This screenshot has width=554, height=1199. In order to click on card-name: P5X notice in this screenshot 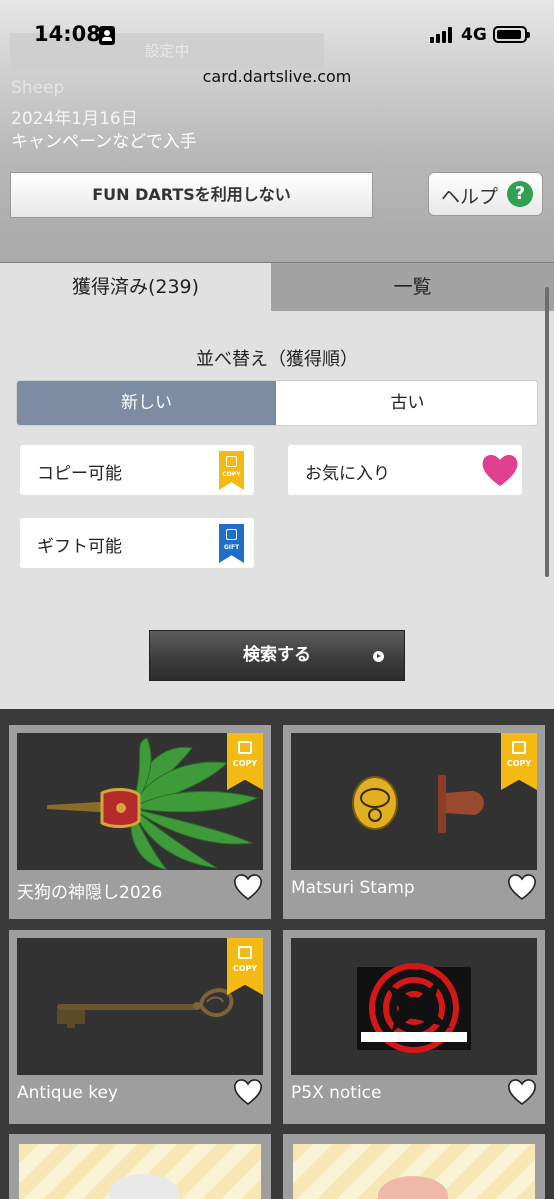, I will do `click(336, 1093)`.